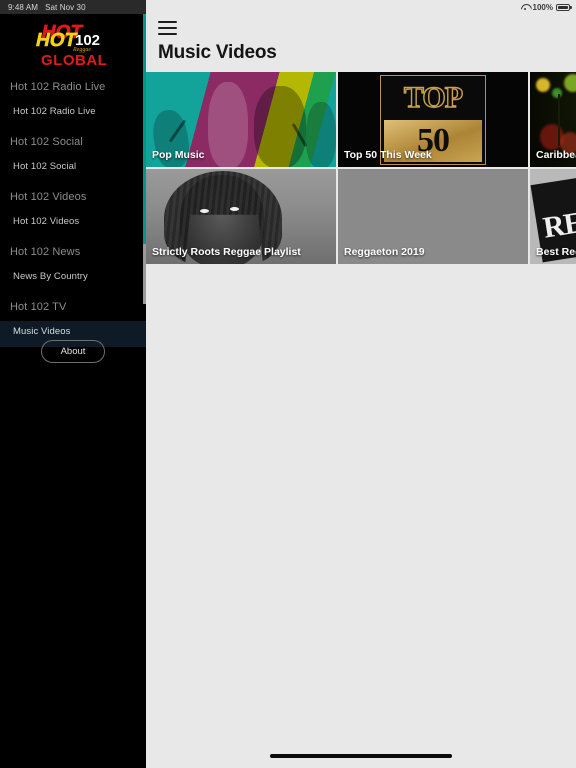 The width and height of the screenshot is (576, 768). I want to click on video-card-top-50-this-week: TOP 50 Top 50 This Week, so click(433, 119).